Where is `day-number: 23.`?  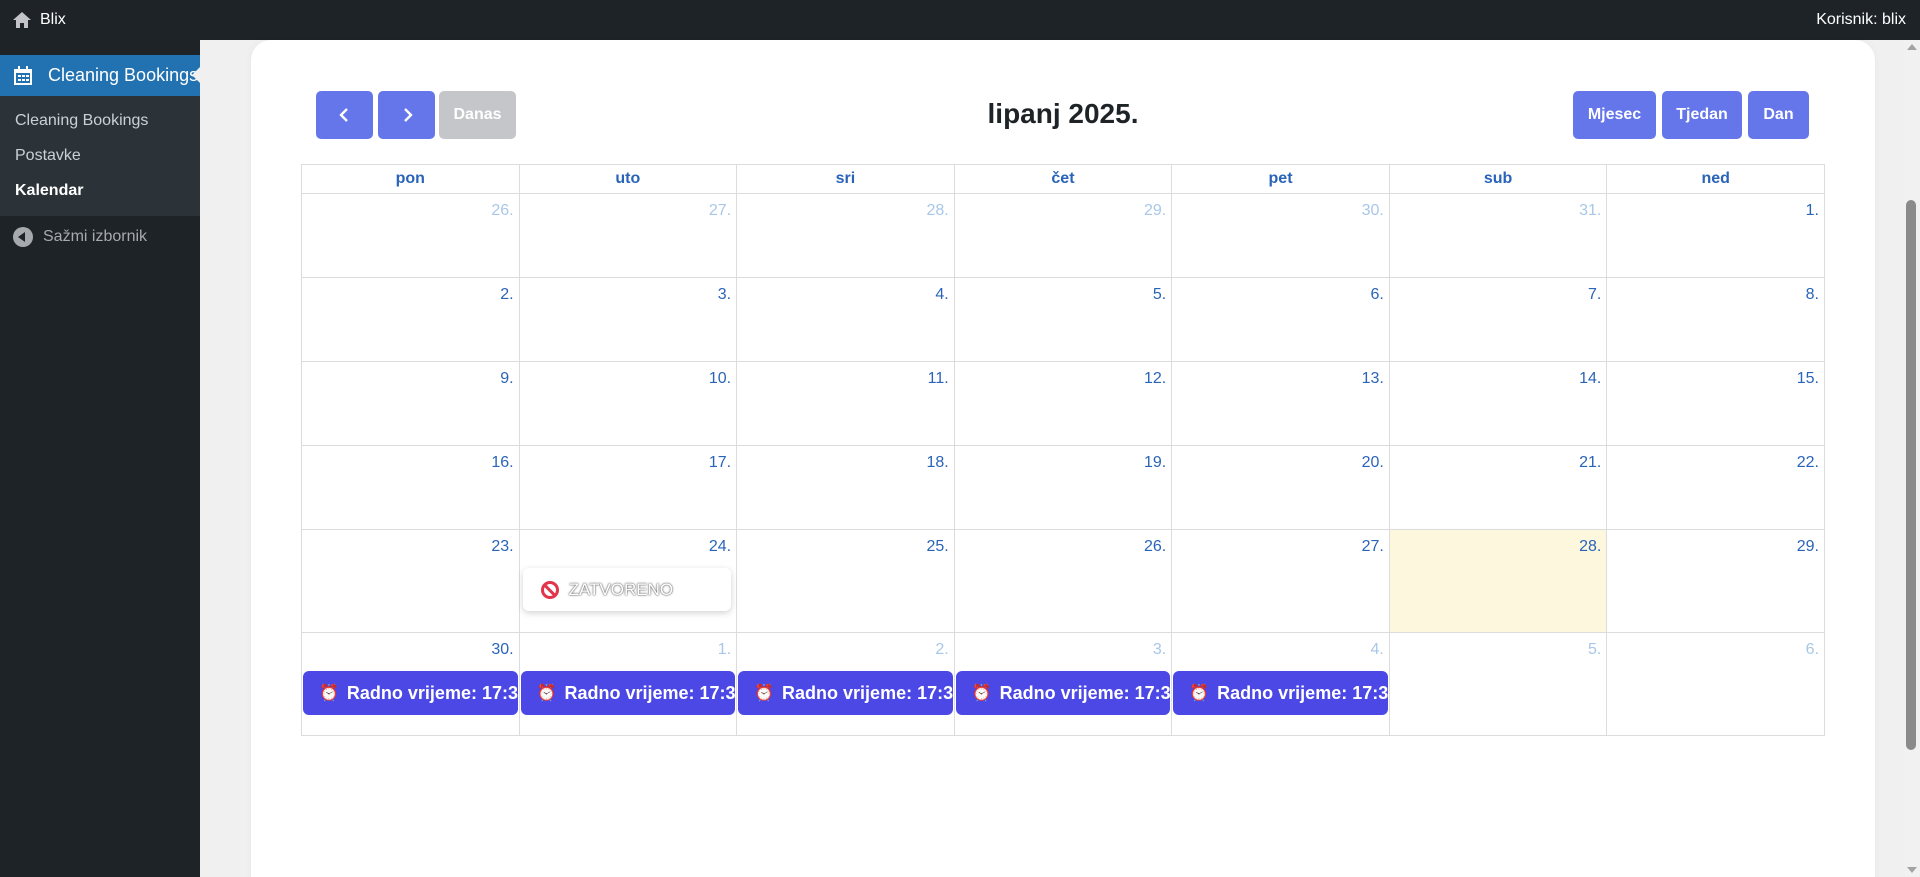 day-number: 23. is located at coordinates (502, 547).